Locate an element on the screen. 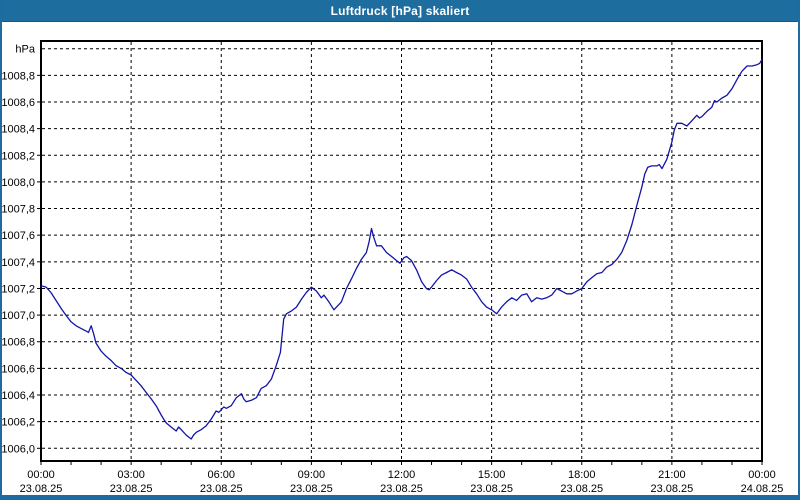  x-tick-time-label: 12:00 is located at coordinates (402, 475).